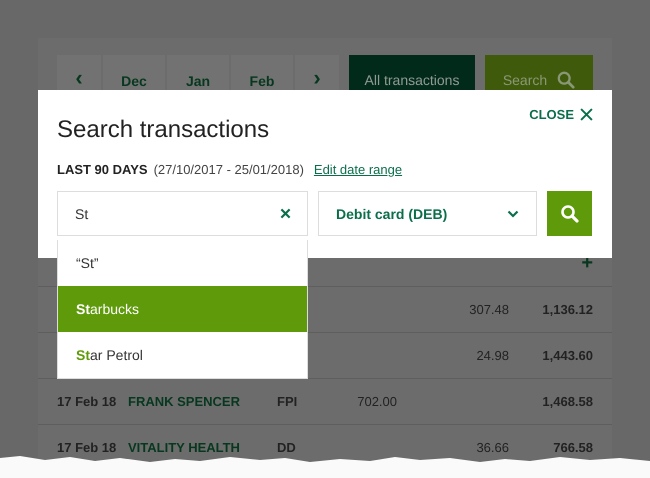 This screenshot has width=650, height=478. Describe the element at coordinates (586, 114) in the screenshot. I see `close-icon` at that location.